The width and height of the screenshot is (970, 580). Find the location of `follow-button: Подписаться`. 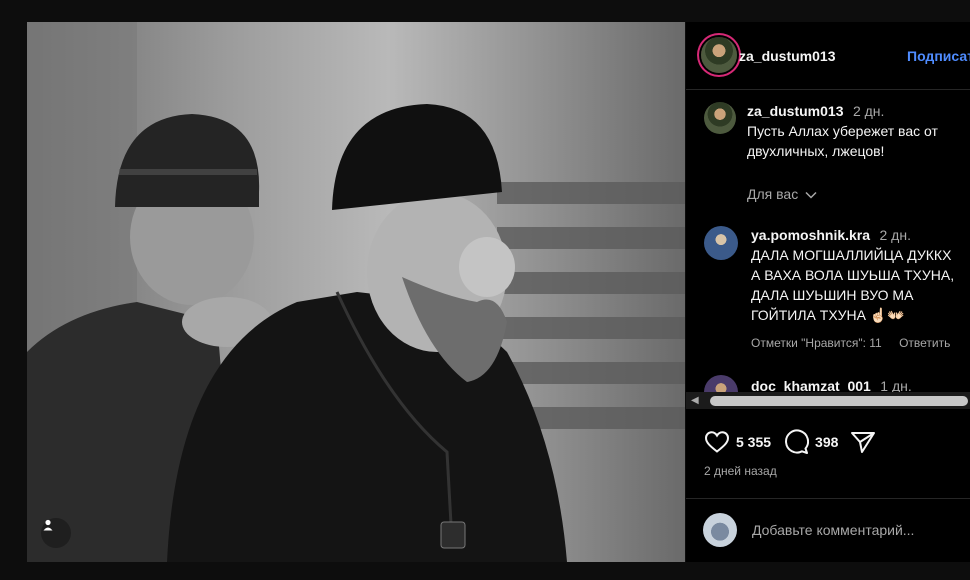

follow-button: Подписаться is located at coordinates (938, 56).